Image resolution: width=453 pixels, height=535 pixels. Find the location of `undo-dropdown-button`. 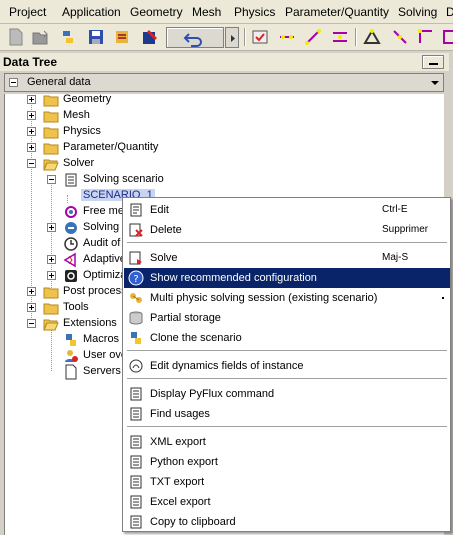

undo-dropdown-button is located at coordinates (232, 37).